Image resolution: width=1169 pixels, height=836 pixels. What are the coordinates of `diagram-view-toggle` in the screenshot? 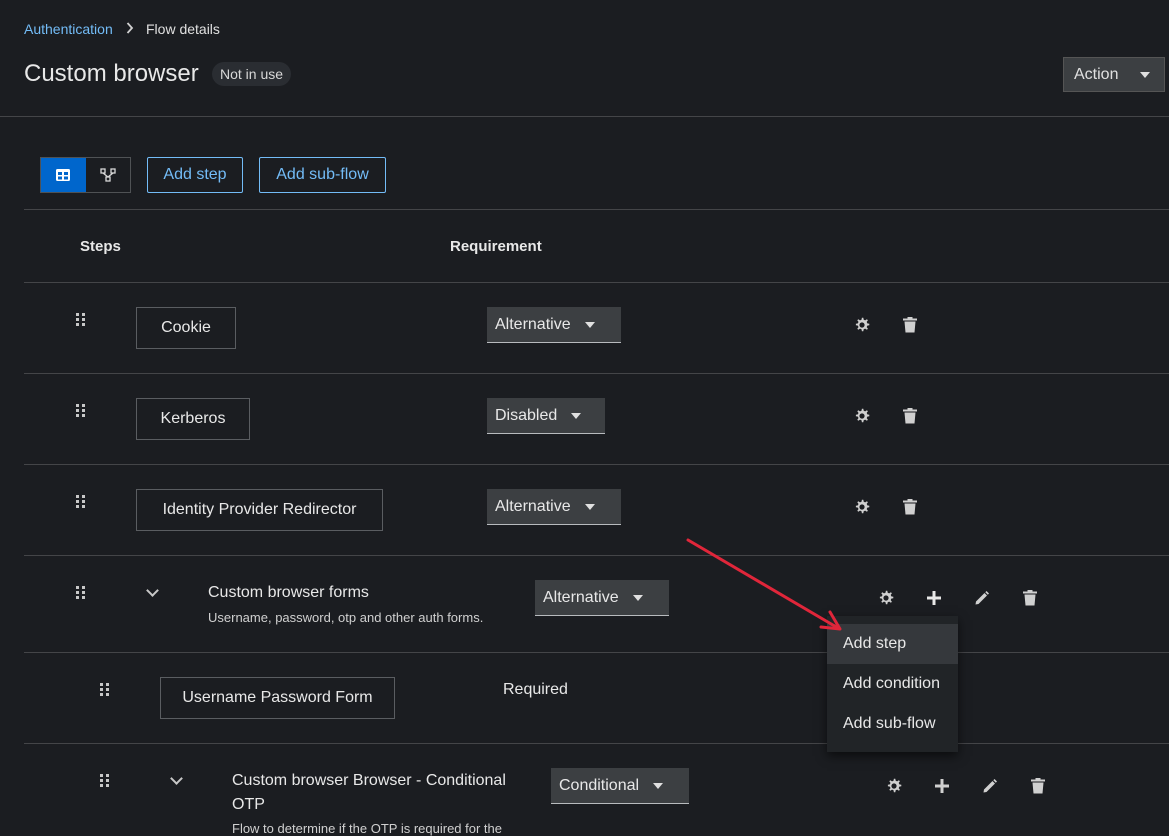 It's located at (108, 175).